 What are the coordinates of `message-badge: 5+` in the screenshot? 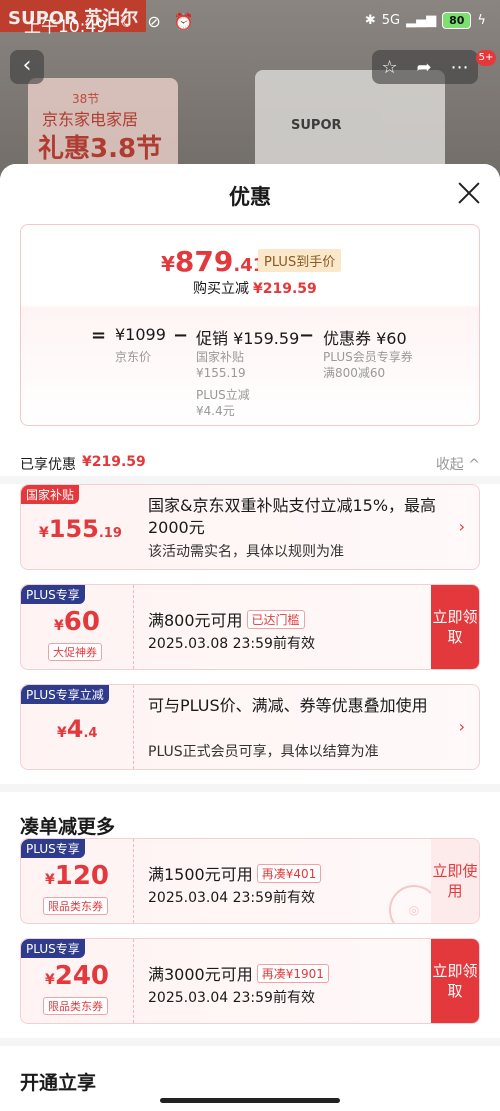 It's located at (486, 58).